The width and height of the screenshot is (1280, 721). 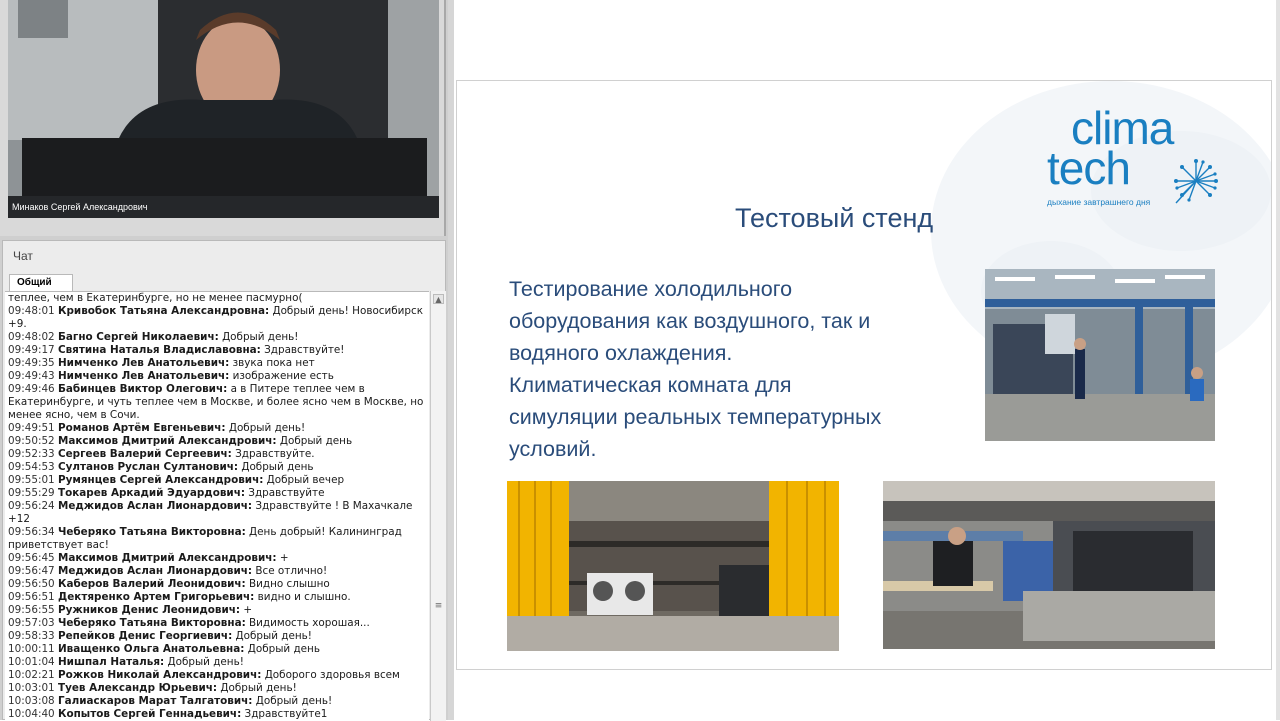 I want to click on test-bench-photo, so click(x=1100, y=355).